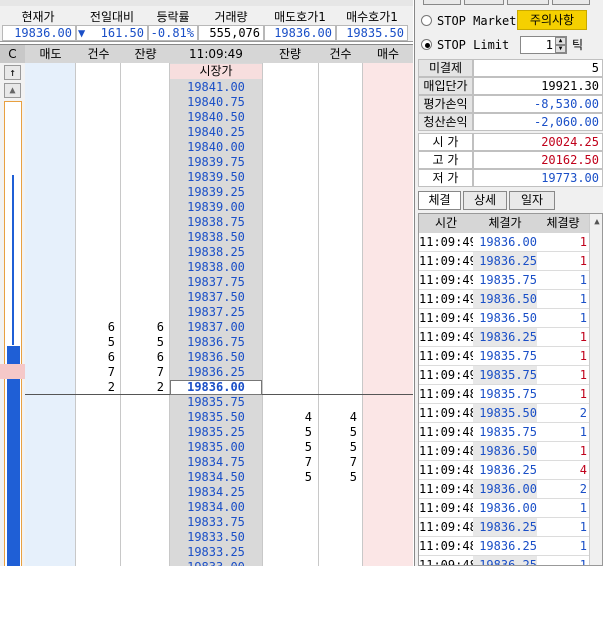  Describe the element at coordinates (12, 90) in the screenshot. I see `scroll-top-icon: ▲` at that location.